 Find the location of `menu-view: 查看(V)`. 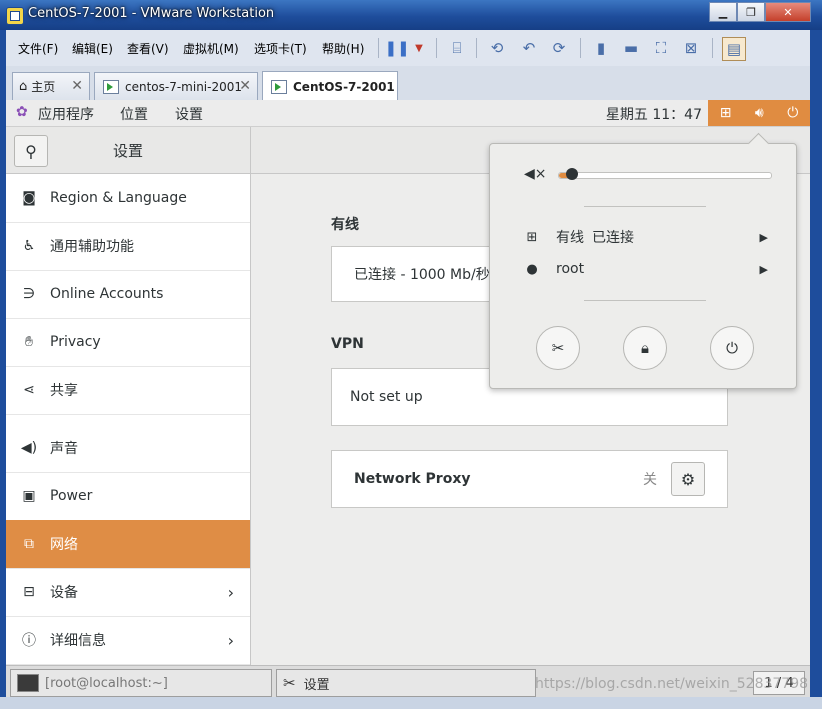

menu-view: 查看(V) is located at coordinates (148, 48).